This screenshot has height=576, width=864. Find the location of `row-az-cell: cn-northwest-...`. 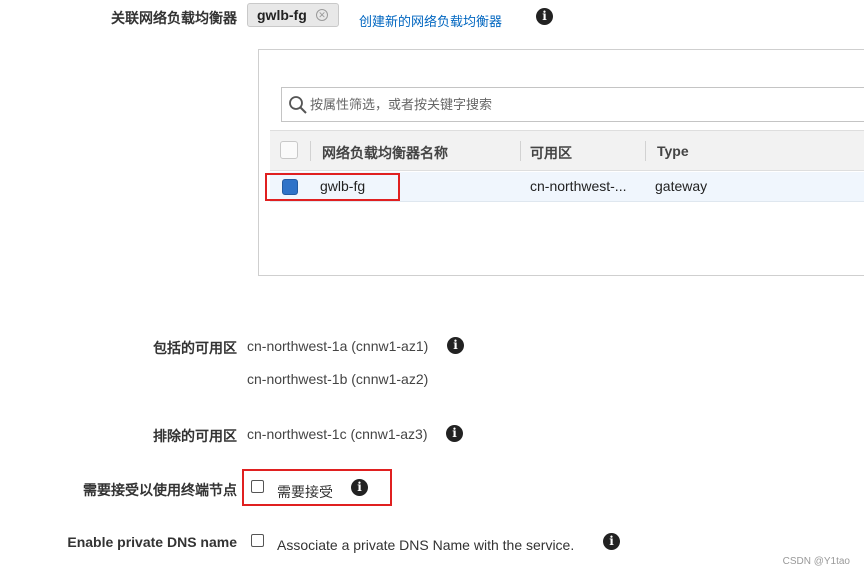

row-az-cell: cn-northwest-... is located at coordinates (578, 186).